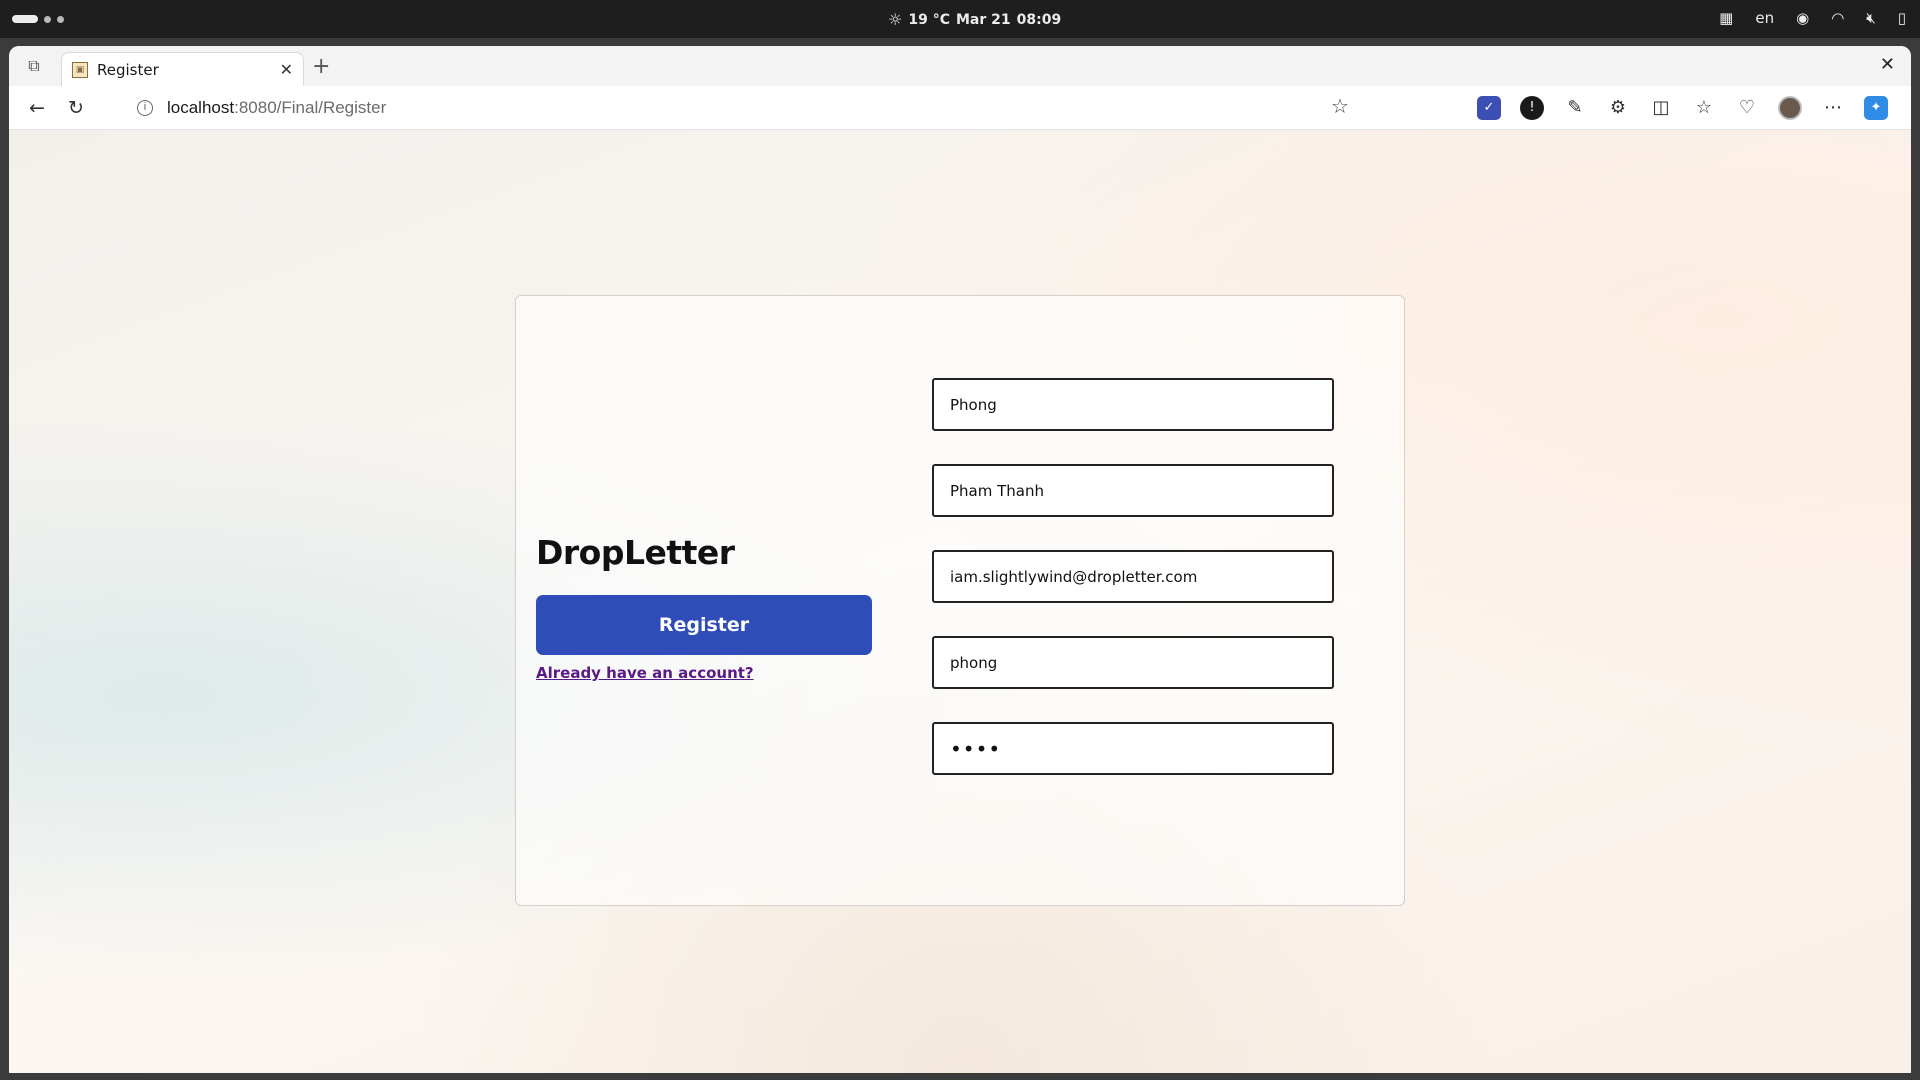  What do you see at coordinates (310, 107) in the screenshot?
I see `url-path: :8080/Final/Register` at bounding box center [310, 107].